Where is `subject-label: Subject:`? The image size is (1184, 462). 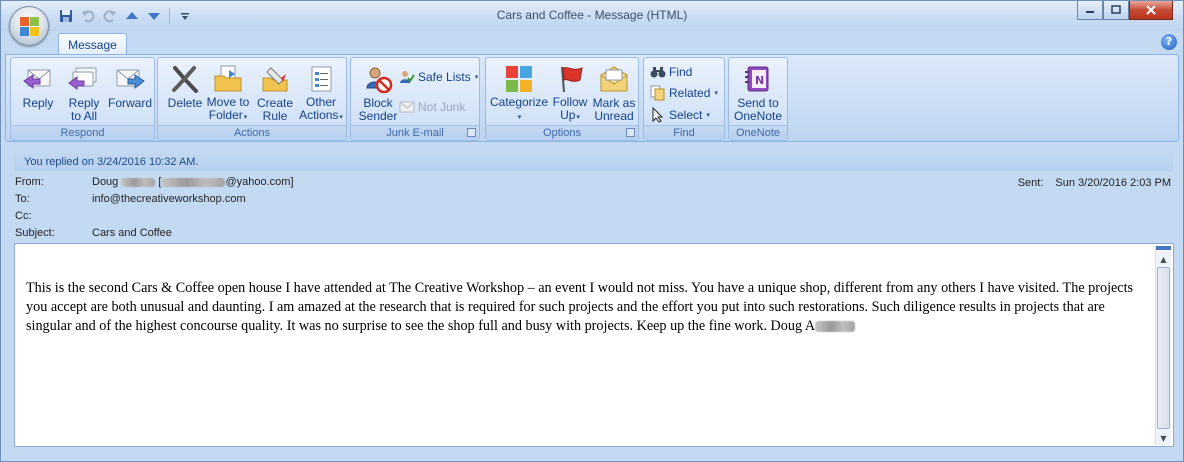
subject-label: Subject: is located at coordinates (35, 233).